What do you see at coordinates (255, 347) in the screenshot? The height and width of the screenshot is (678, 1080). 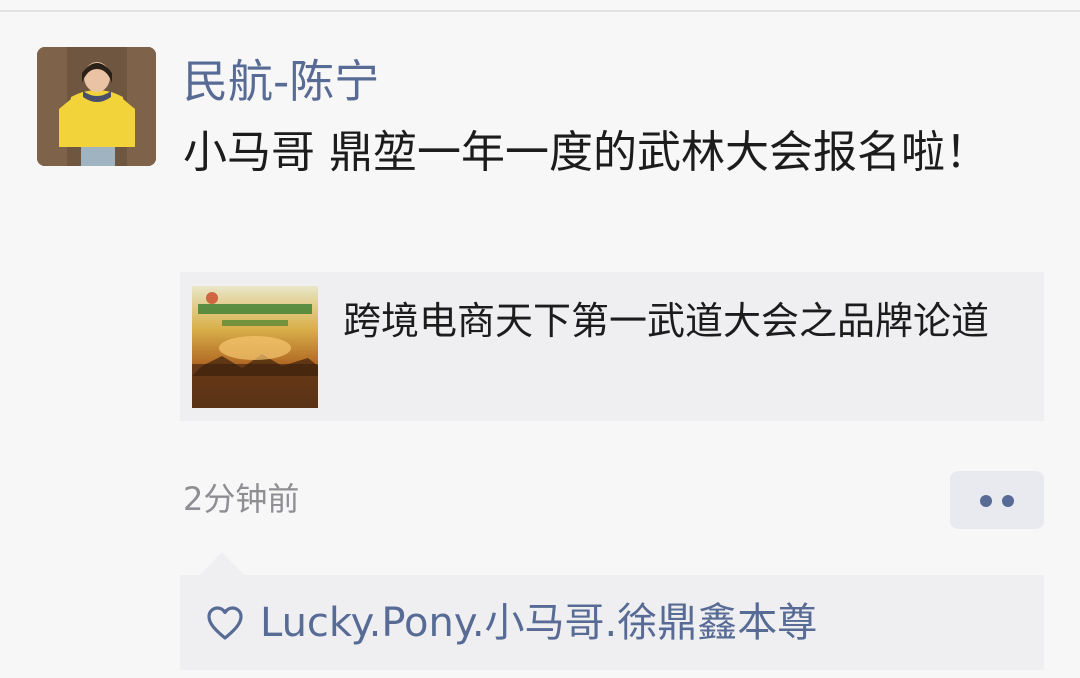 I see `event-poster-thumbnail` at bounding box center [255, 347].